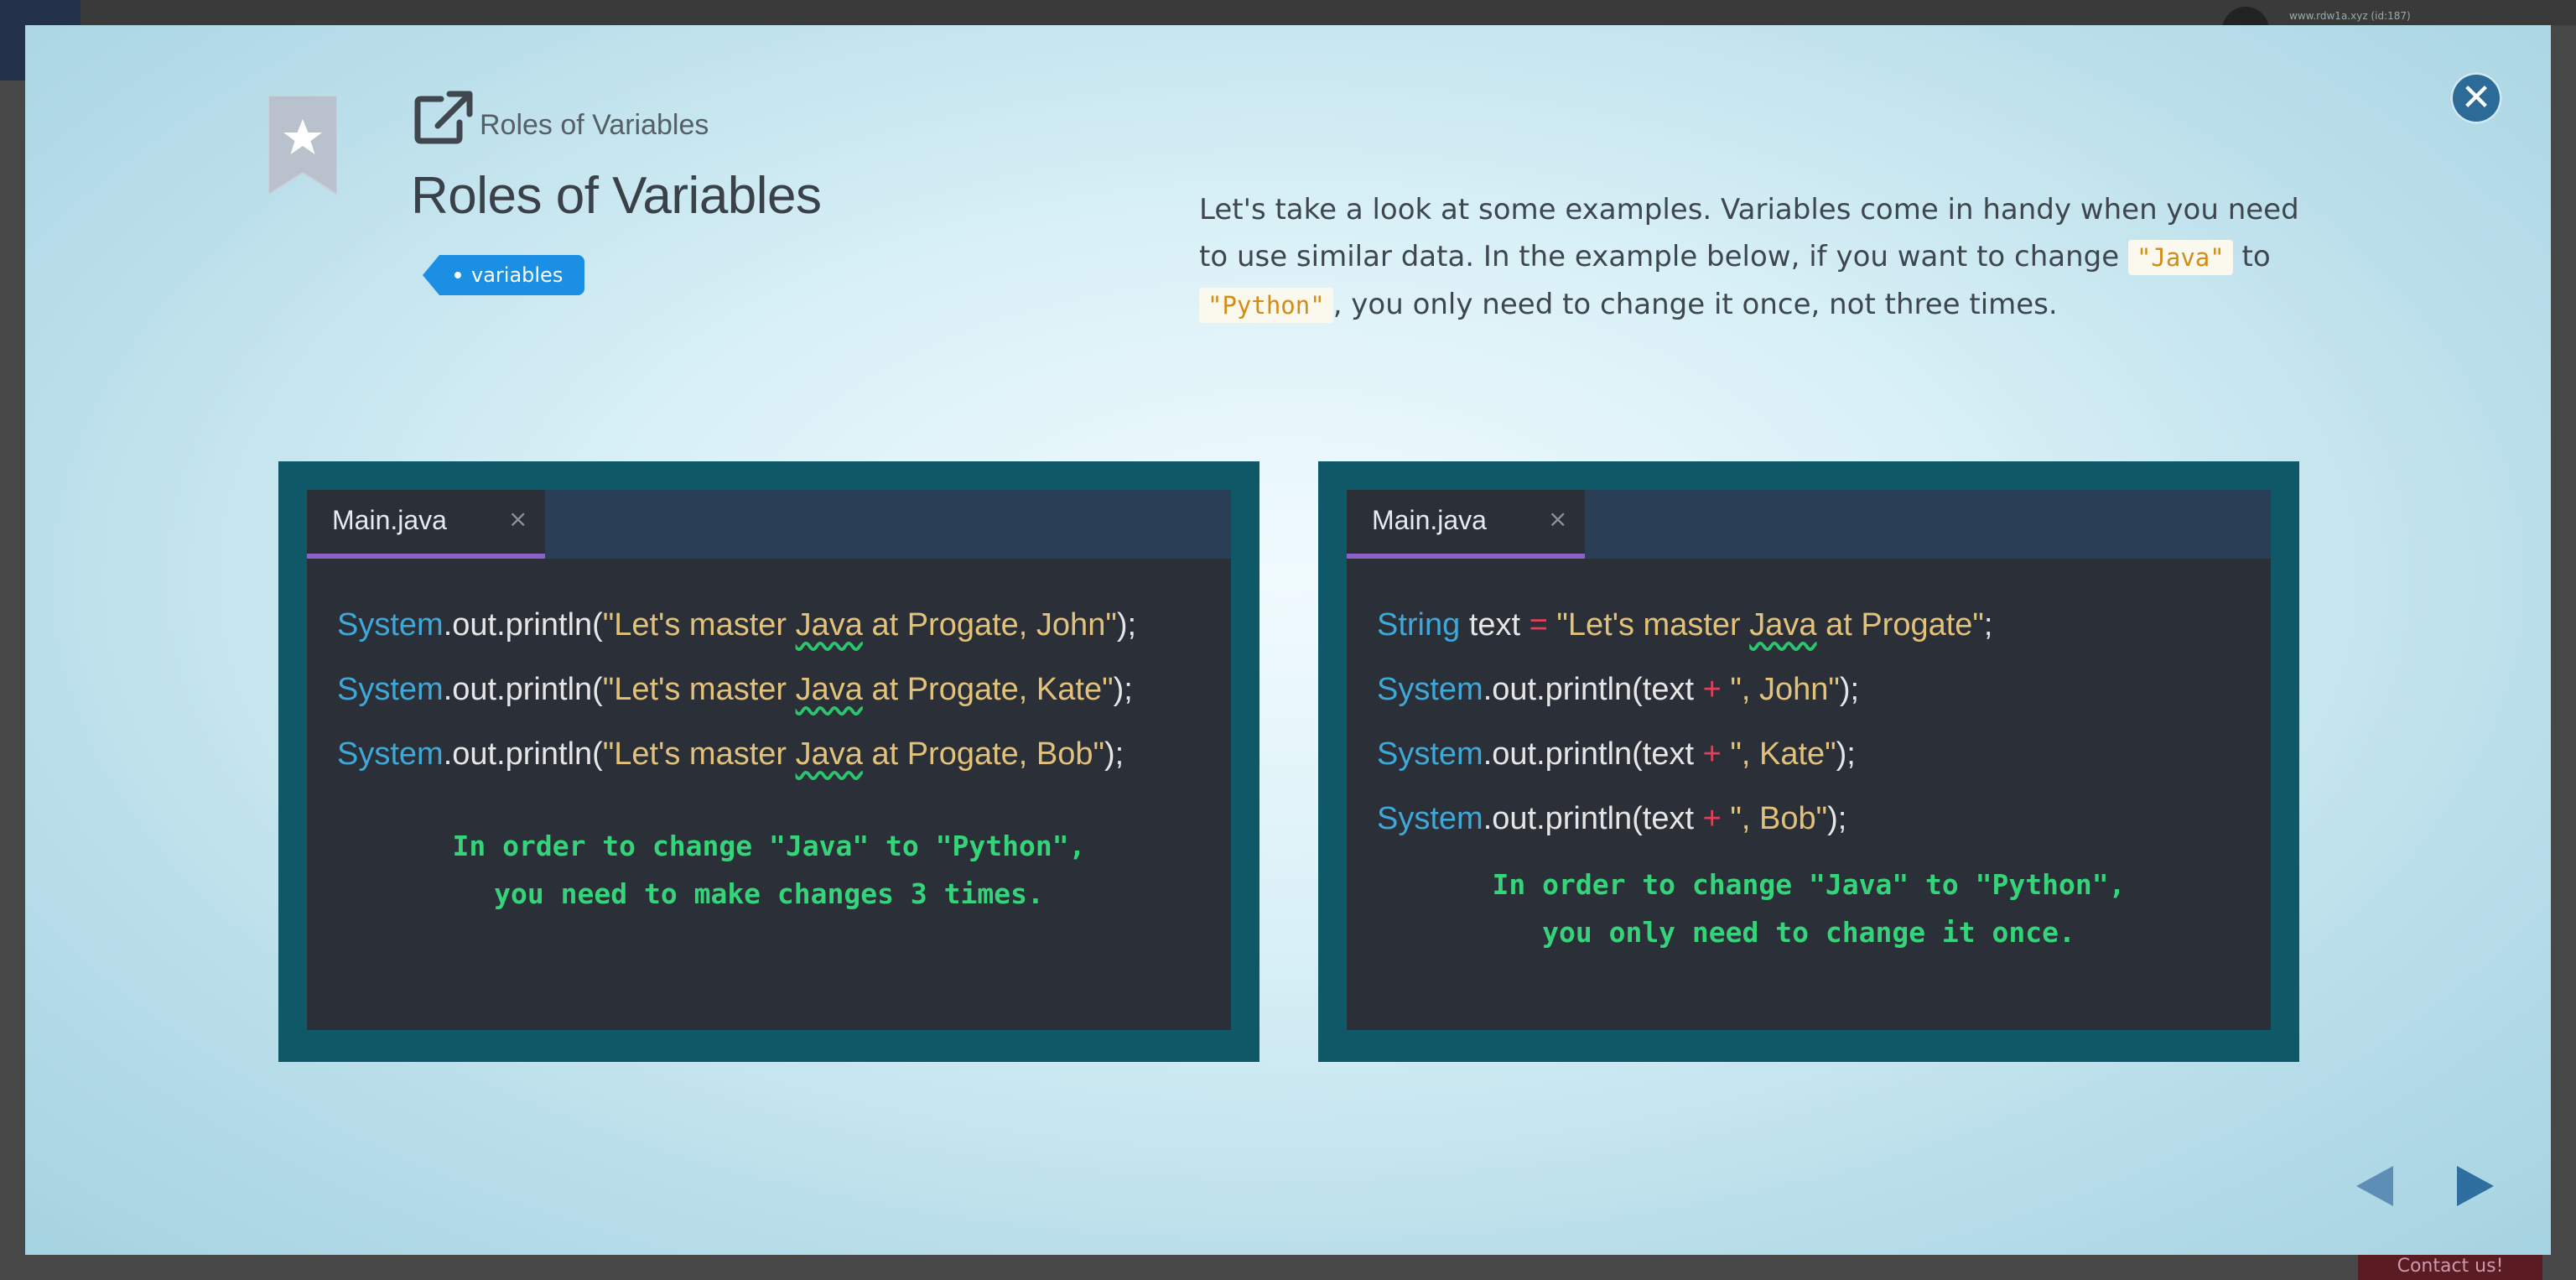  I want to click on close-icon, so click(2476, 98).